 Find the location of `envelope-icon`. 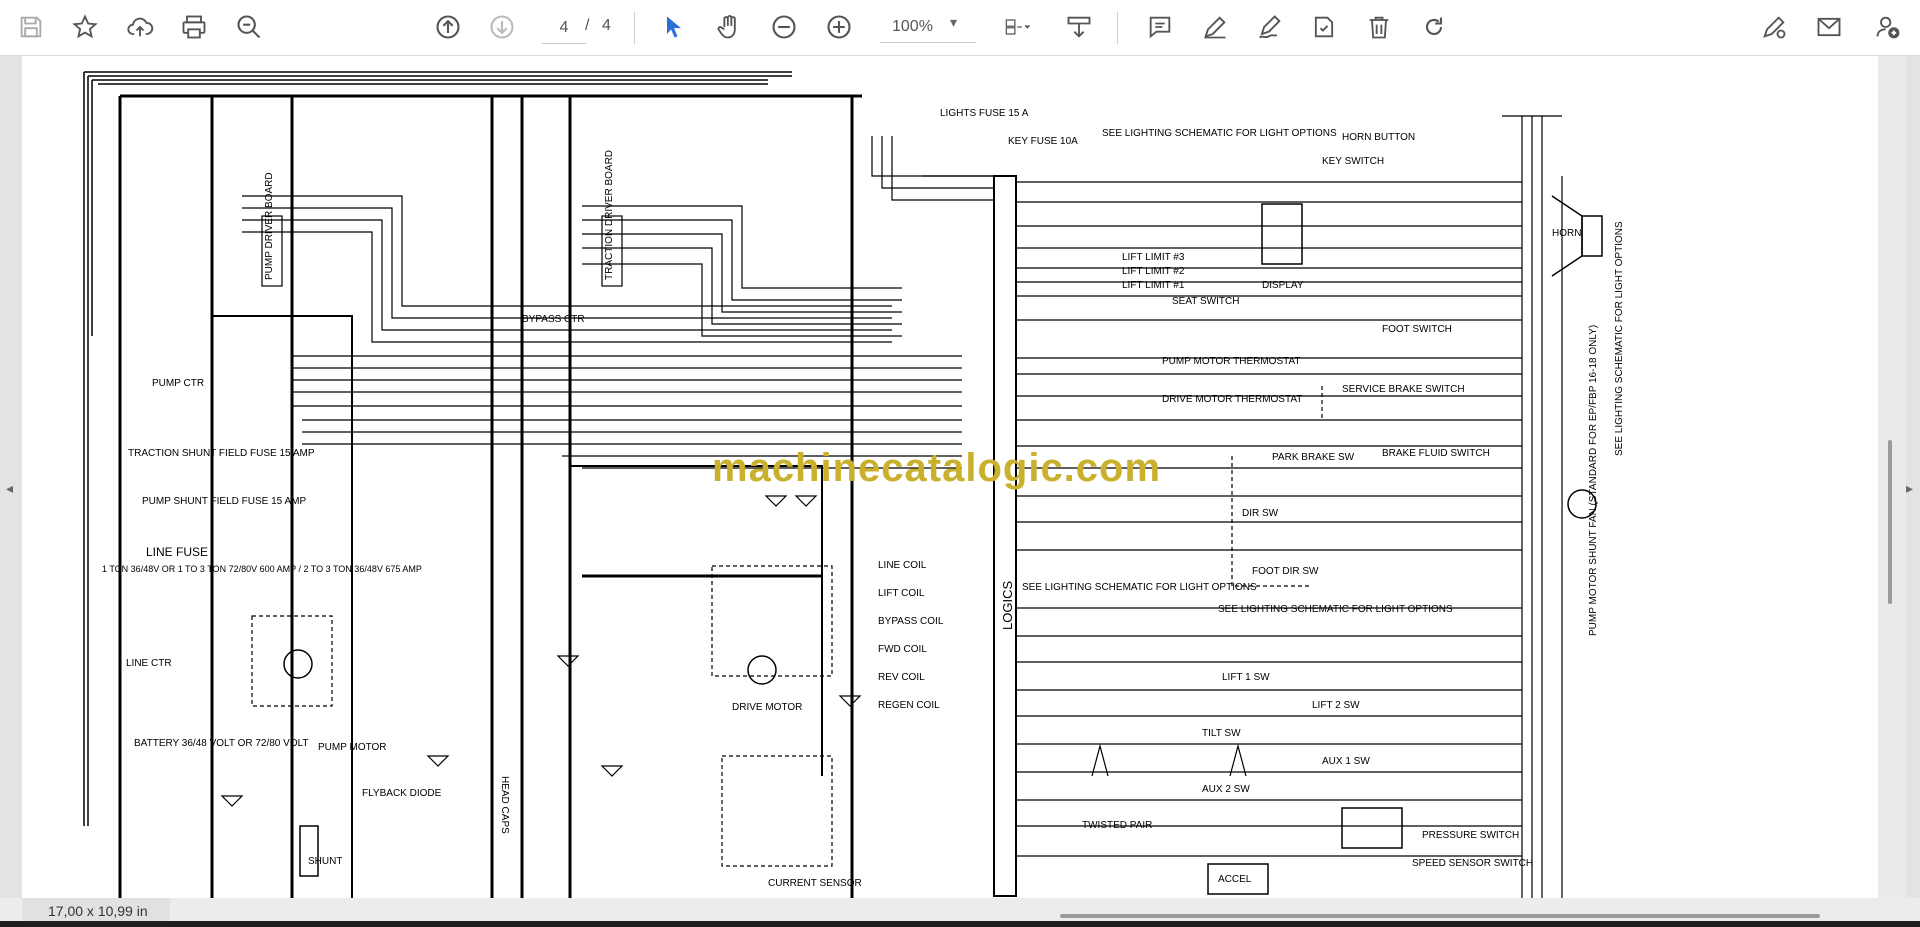

envelope-icon is located at coordinates (1829, 27).